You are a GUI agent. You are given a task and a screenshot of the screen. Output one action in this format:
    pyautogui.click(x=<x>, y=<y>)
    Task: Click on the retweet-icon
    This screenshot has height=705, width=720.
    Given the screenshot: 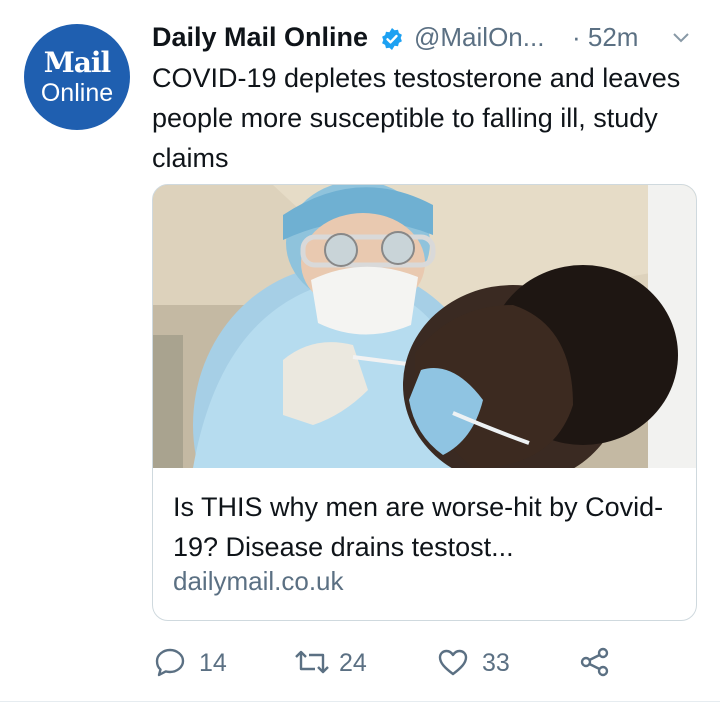 What is the action you would take?
    pyautogui.click(x=312, y=662)
    